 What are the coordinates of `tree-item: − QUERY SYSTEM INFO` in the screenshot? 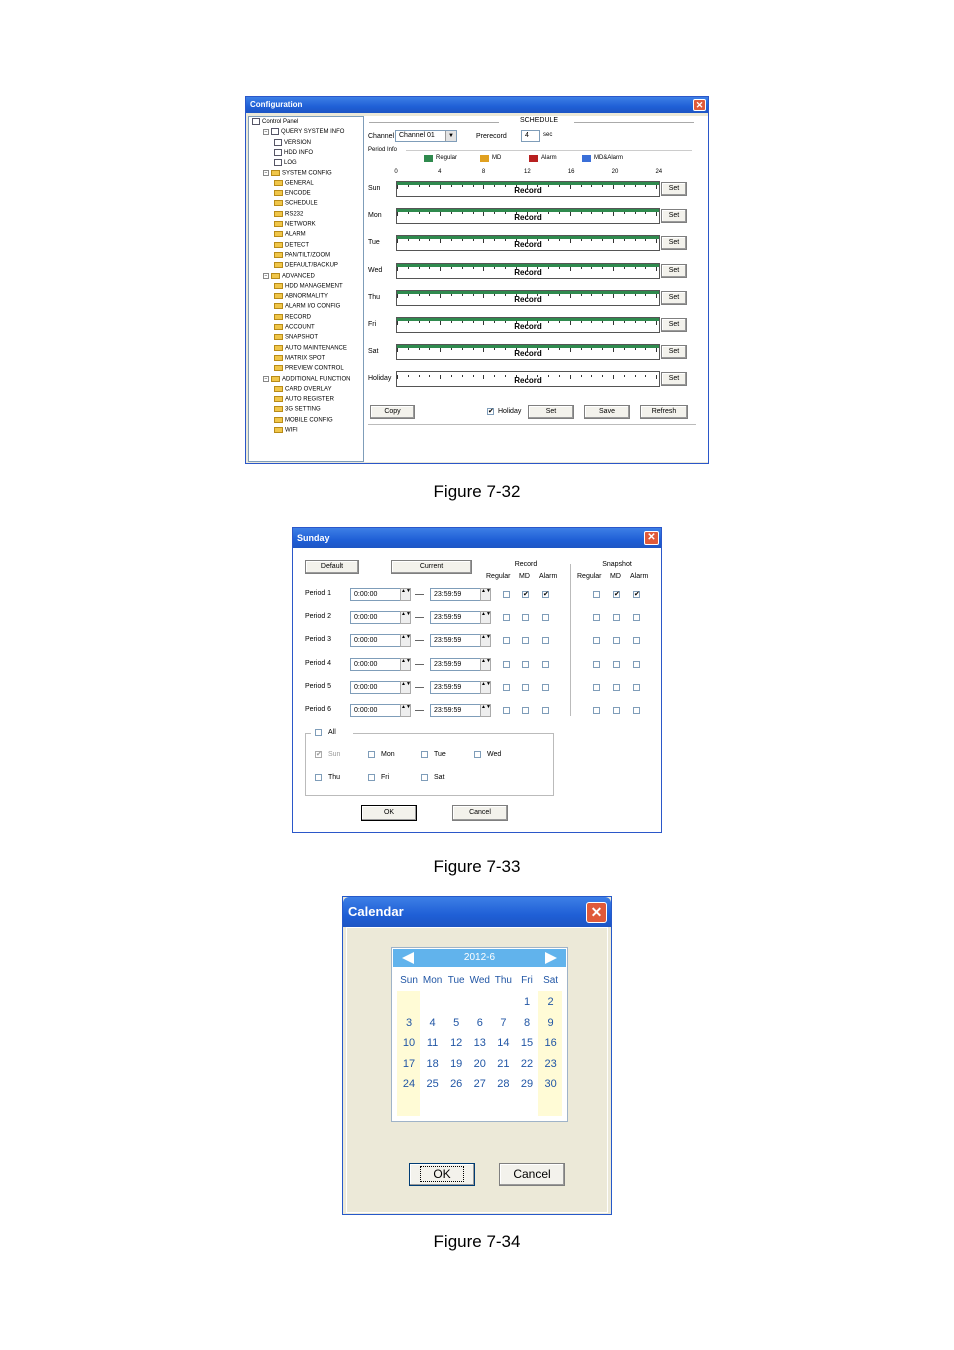 It's located at (303, 131).